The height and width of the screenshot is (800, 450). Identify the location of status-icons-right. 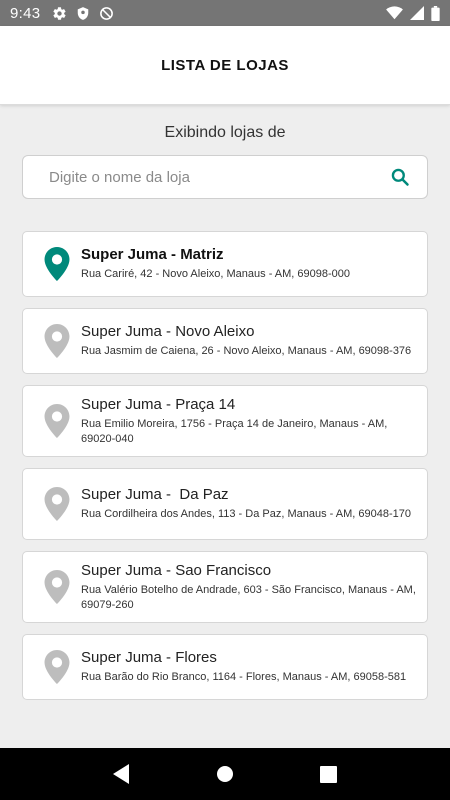
(413, 13).